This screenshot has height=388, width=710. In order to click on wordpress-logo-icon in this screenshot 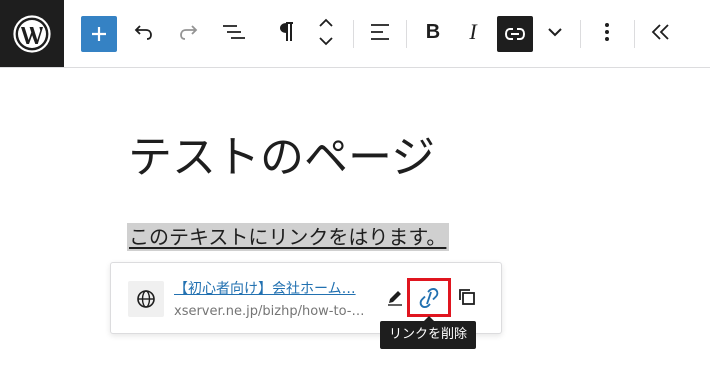, I will do `click(32, 33)`.